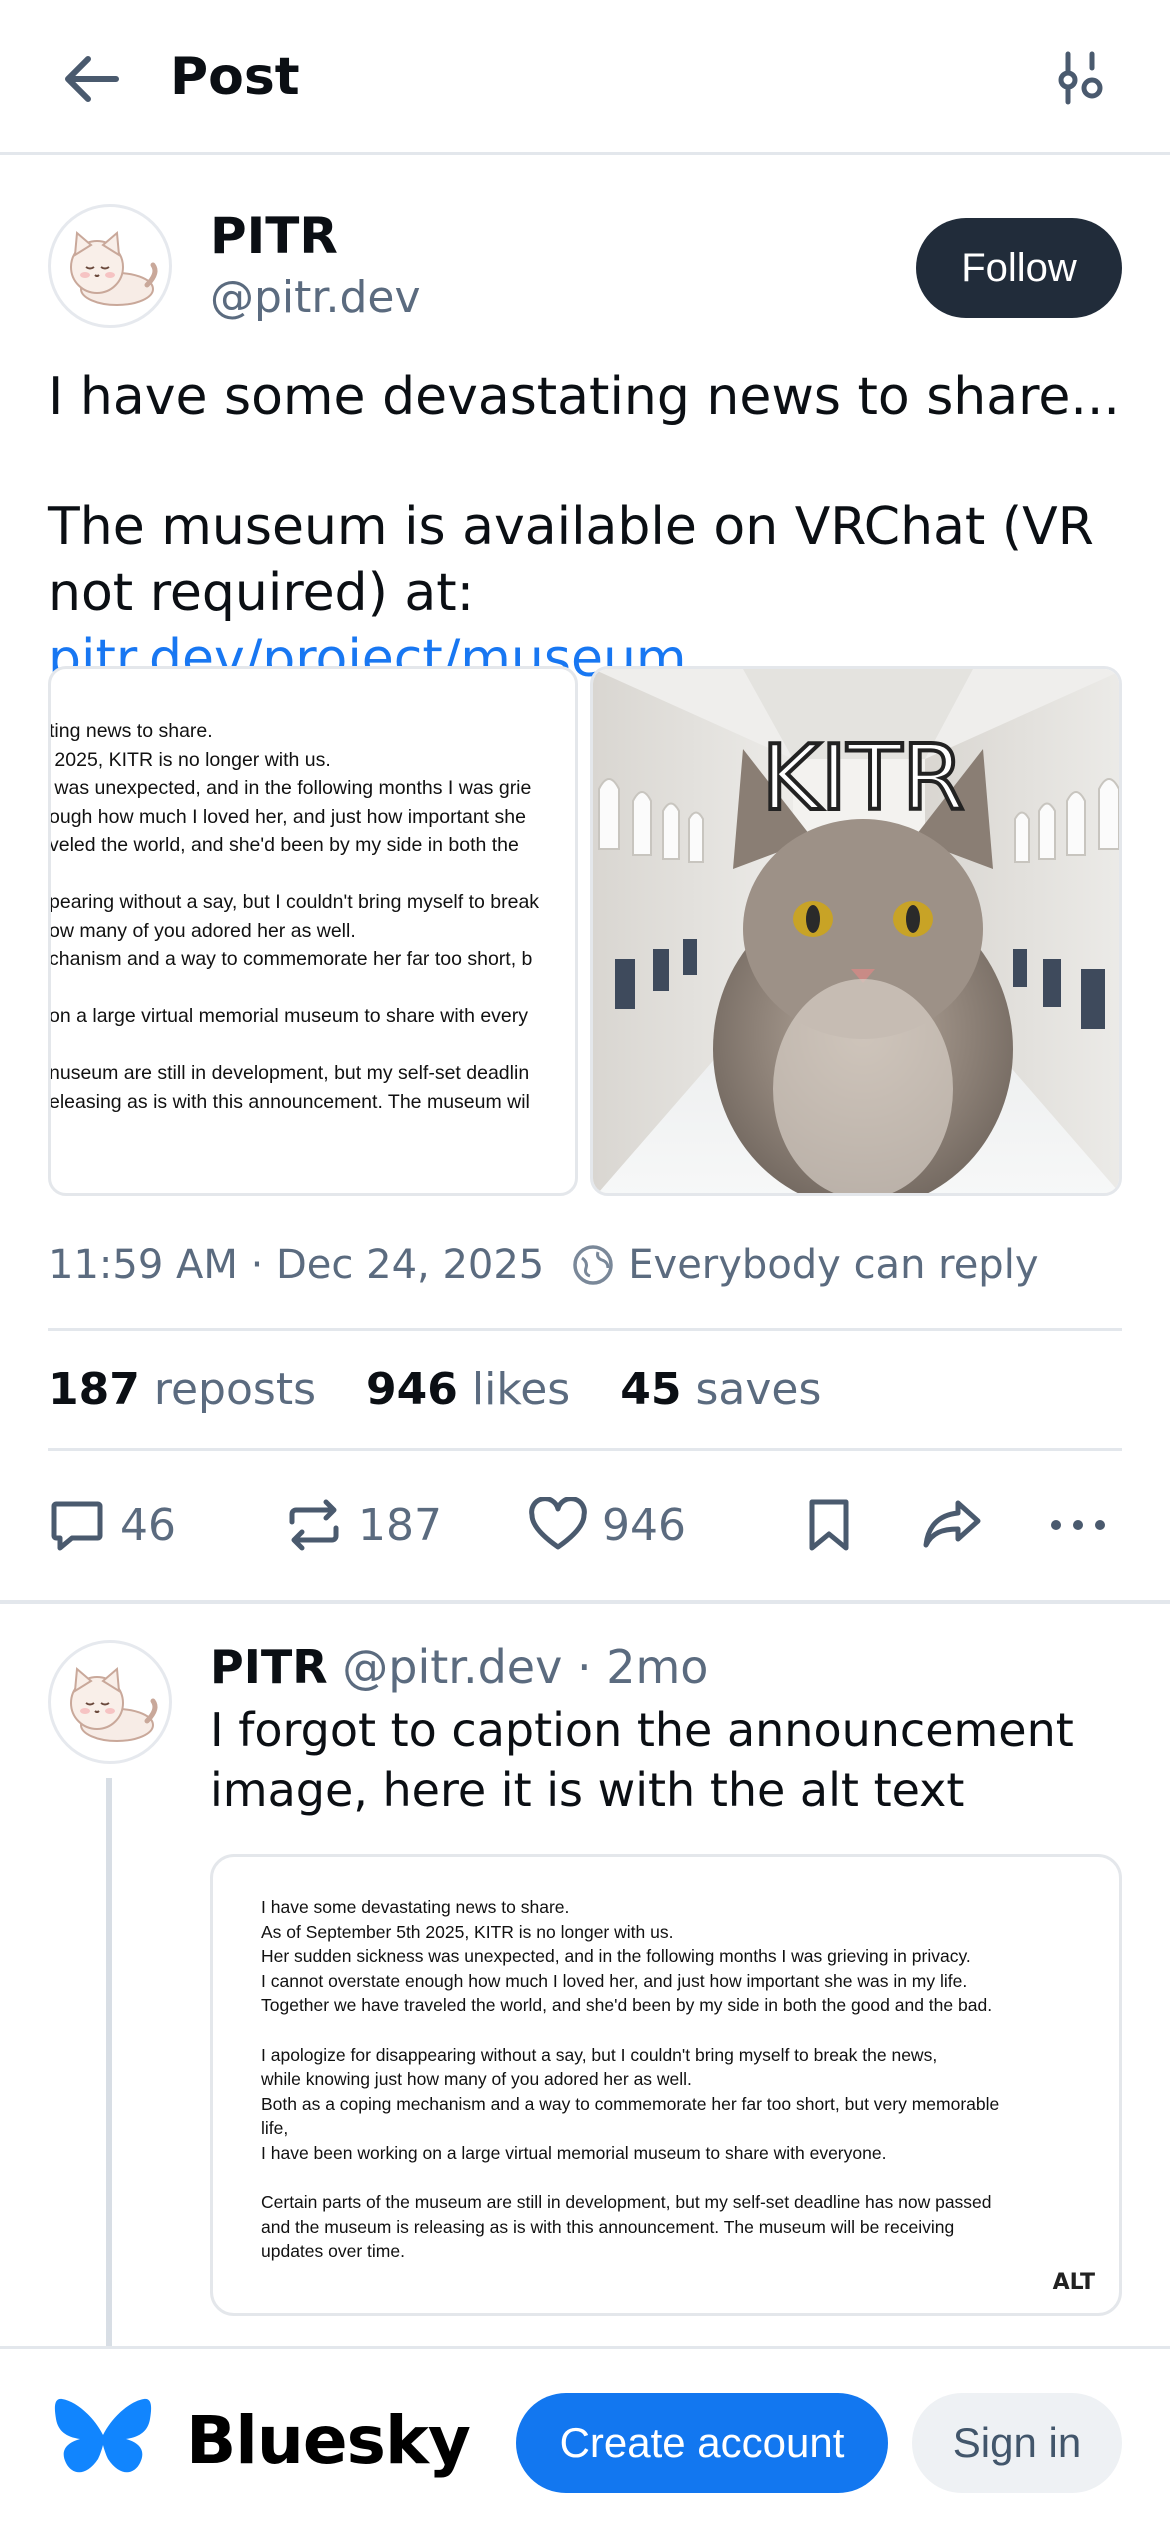 This screenshot has height=2532, width=1170. I want to click on reply-header: PITR @pitr.dev · 2mo, so click(459, 1667).